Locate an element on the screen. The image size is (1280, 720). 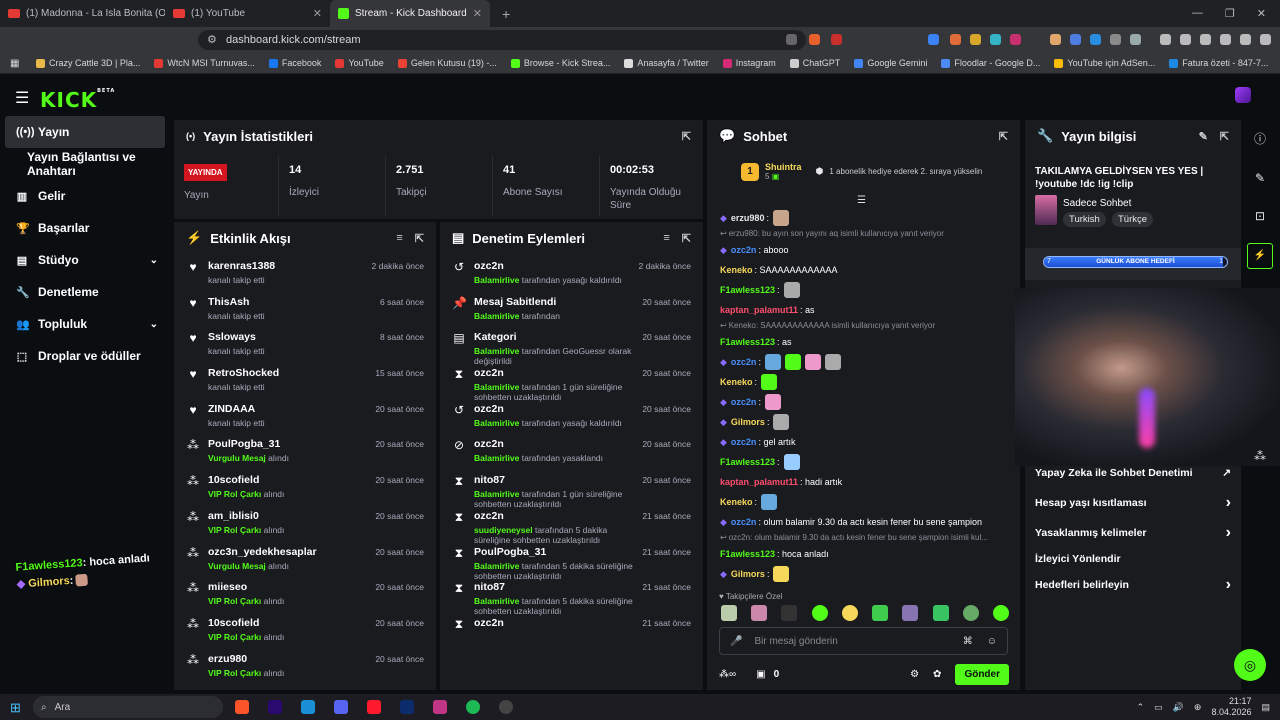
emoji-icon: ☺ is located at coordinates (992, 641).